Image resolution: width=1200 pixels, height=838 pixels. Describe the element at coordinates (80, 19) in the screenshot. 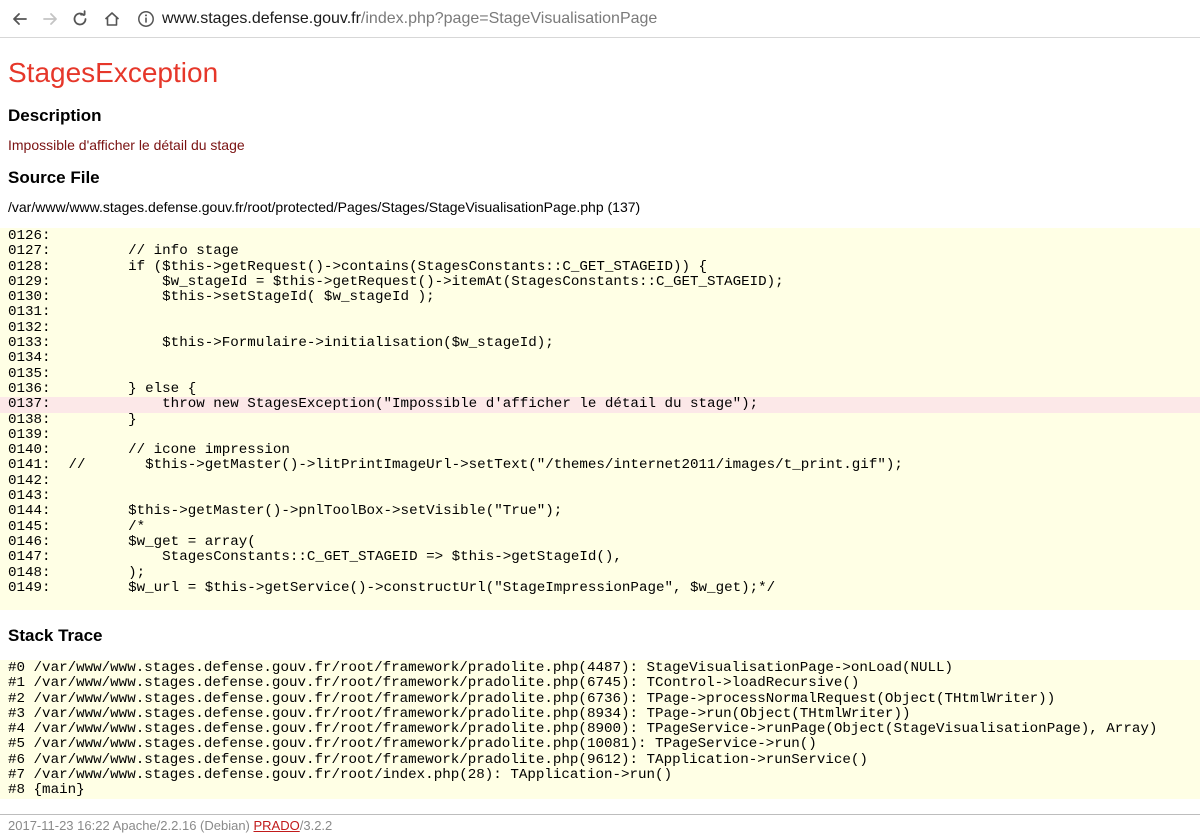

I see `reload-icon` at that location.